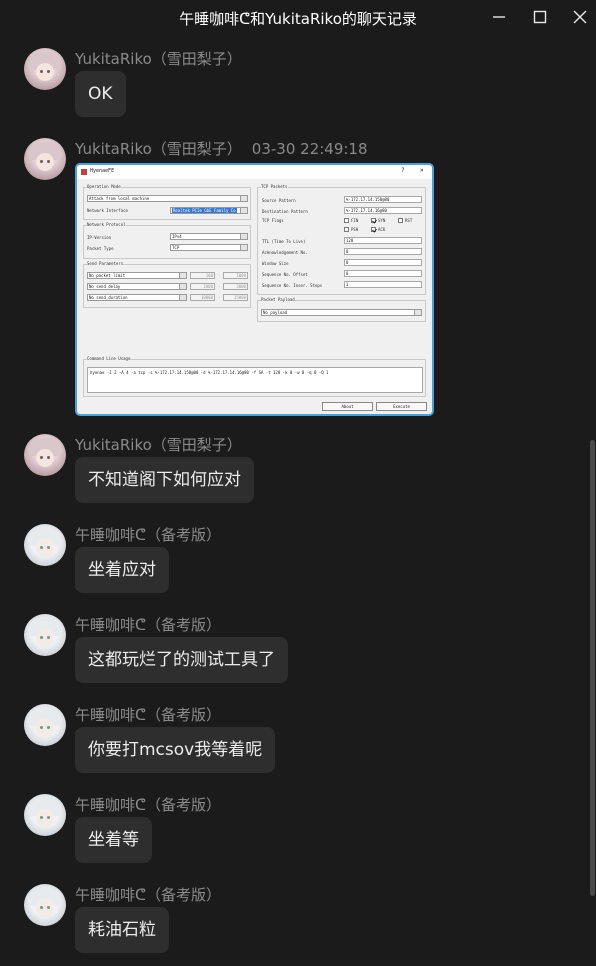 This screenshot has height=966, width=596. What do you see at coordinates (164, 480) in the screenshot?
I see `message-bubble: 不知道阁下如何应对` at bounding box center [164, 480].